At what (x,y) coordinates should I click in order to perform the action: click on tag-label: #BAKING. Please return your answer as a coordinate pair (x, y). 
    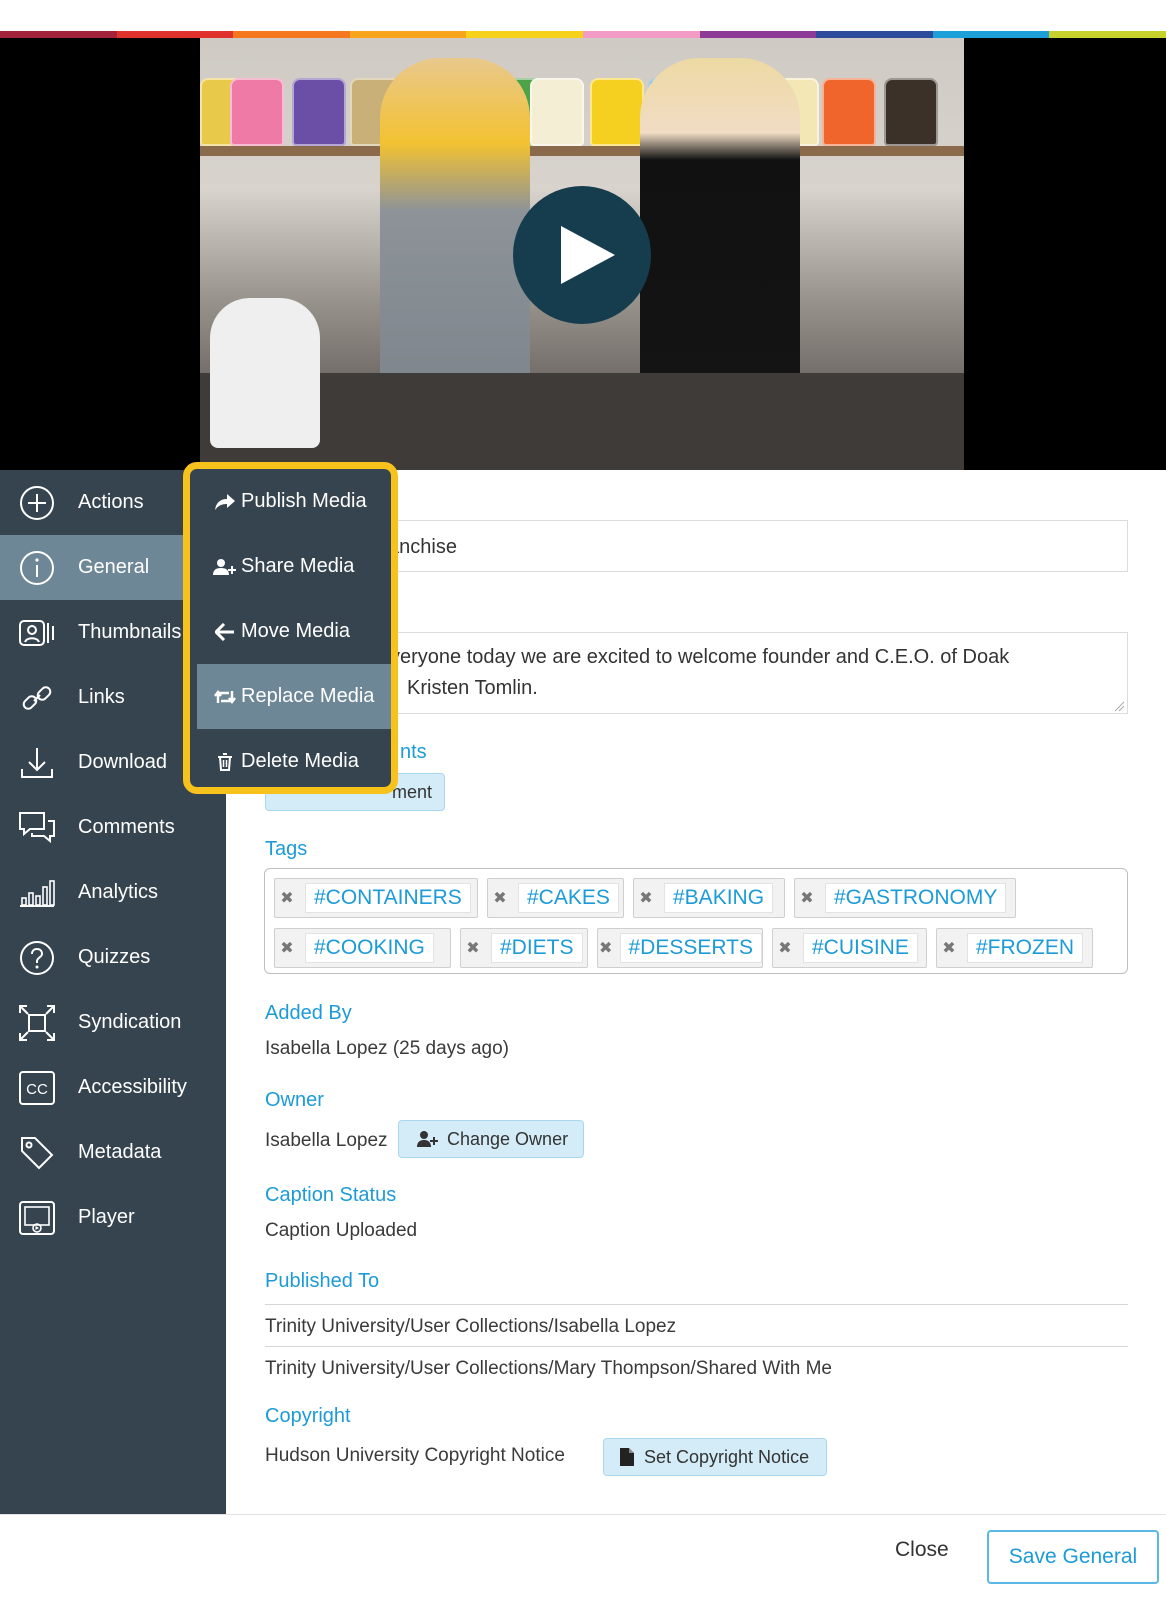
    Looking at the image, I should click on (719, 898).